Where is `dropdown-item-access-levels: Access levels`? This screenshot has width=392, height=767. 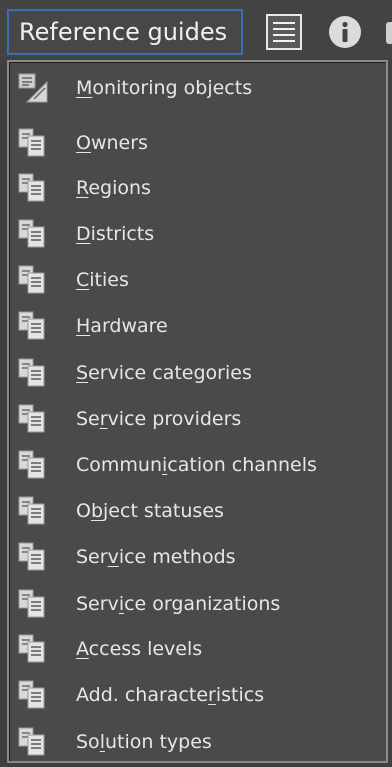 dropdown-item-access-levels: Access levels is located at coordinates (197, 649).